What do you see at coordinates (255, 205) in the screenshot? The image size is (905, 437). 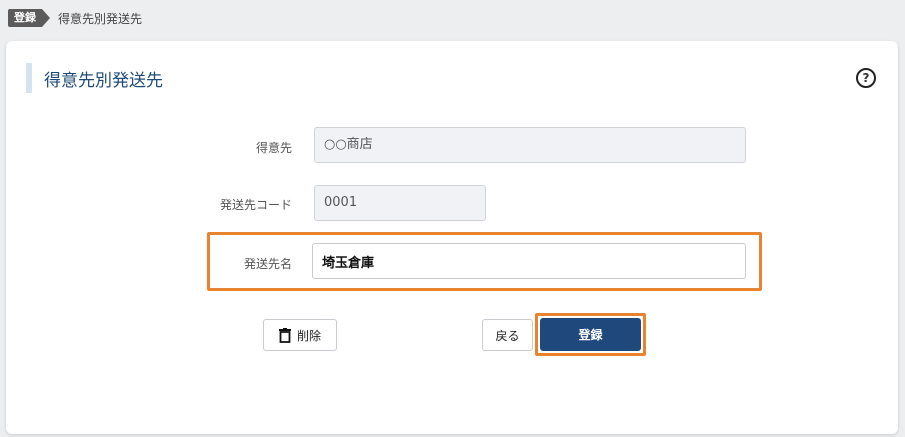 I see `ship-code-label: 発送先コード` at bounding box center [255, 205].